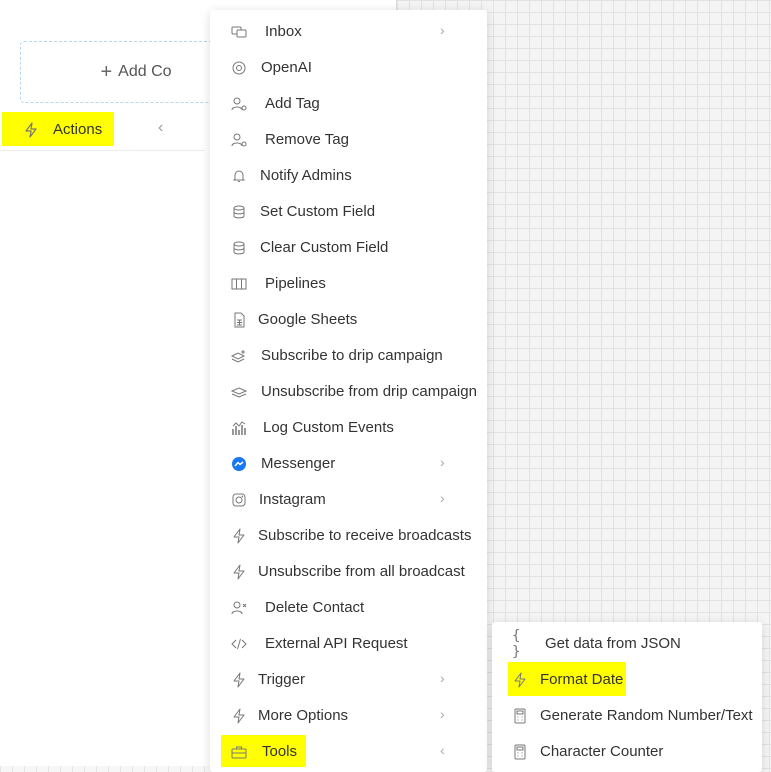  I want to click on menu-item-label: Remove Tag, so click(307, 139).